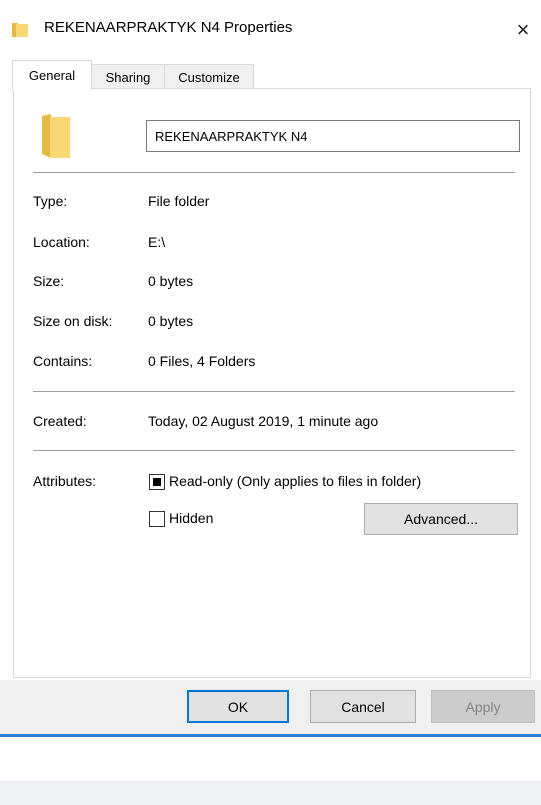 This screenshot has width=541, height=805. I want to click on cancel-button: Cancel, so click(363, 706).